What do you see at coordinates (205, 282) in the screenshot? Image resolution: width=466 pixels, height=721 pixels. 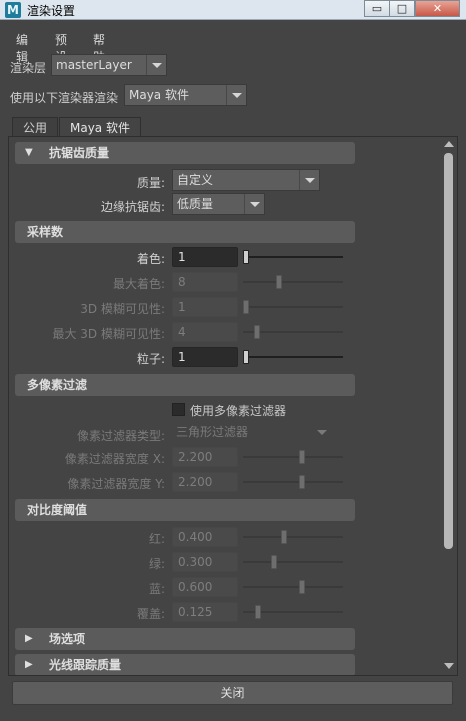 I see `sampling-value-field: 8` at bounding box center [205, 282].